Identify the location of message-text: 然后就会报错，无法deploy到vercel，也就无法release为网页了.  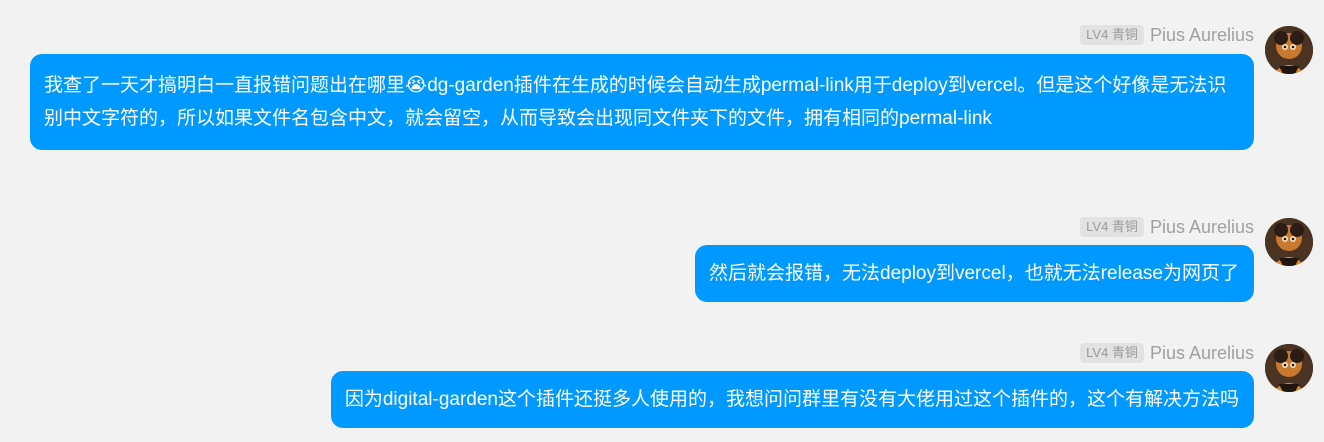
(974, 273).